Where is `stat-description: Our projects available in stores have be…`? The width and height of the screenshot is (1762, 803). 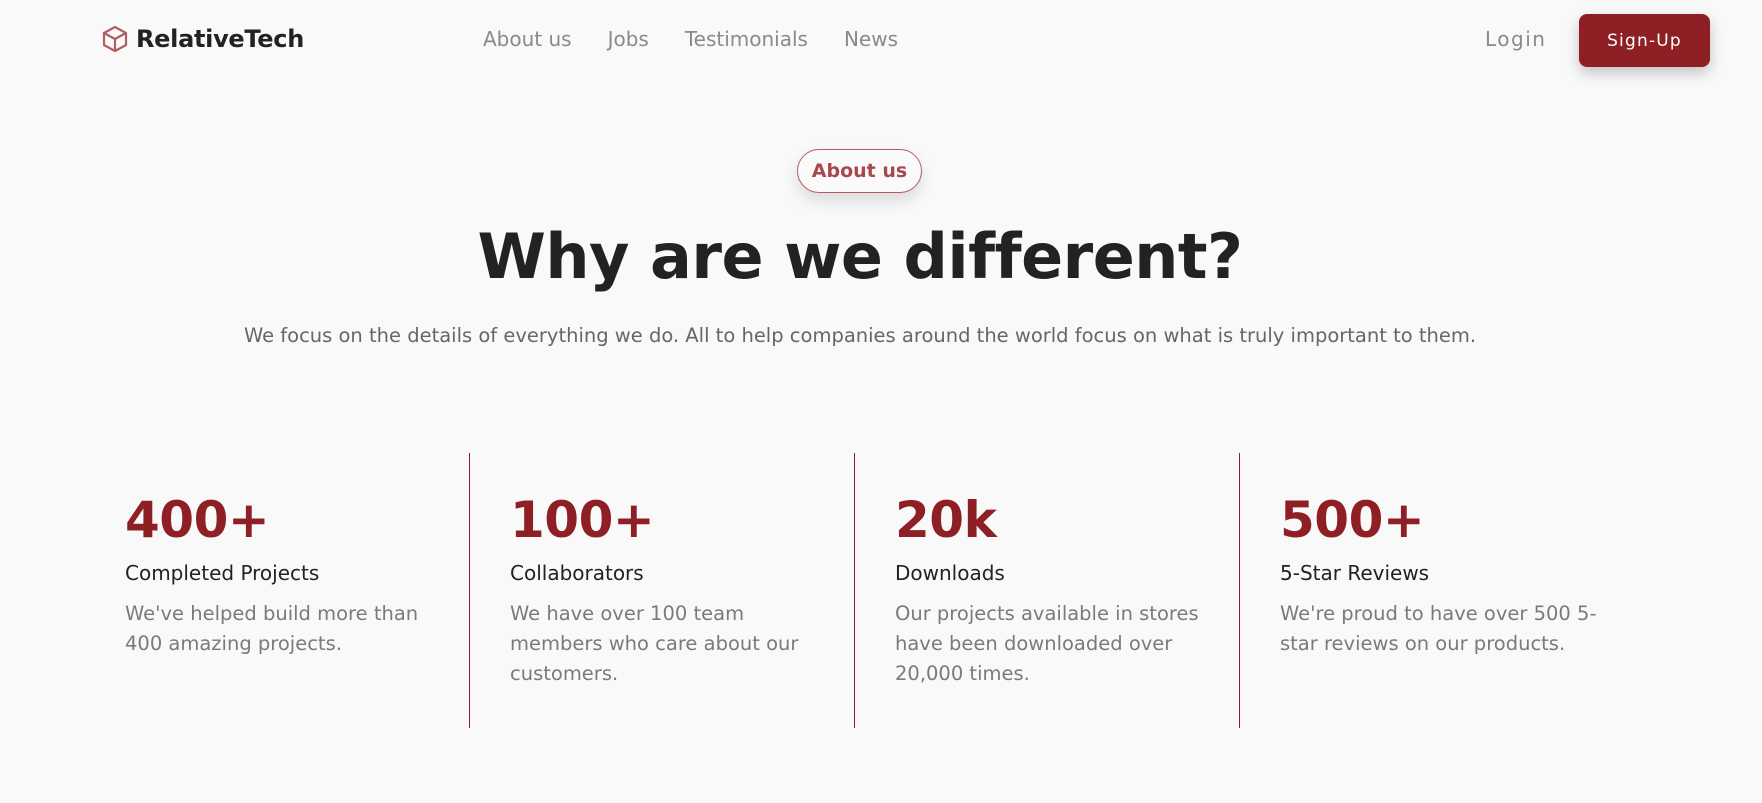
stat-description: Our projects available in stores have be… is located at coordinates (1047, 643).